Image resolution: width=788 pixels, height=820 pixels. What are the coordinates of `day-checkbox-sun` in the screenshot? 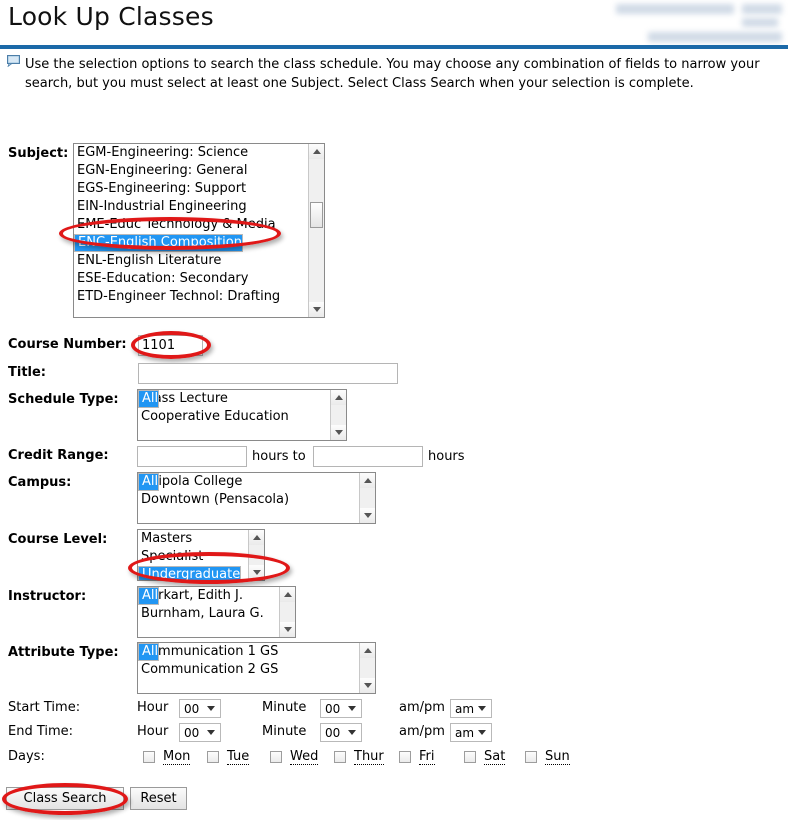 It's located at (531, 757).